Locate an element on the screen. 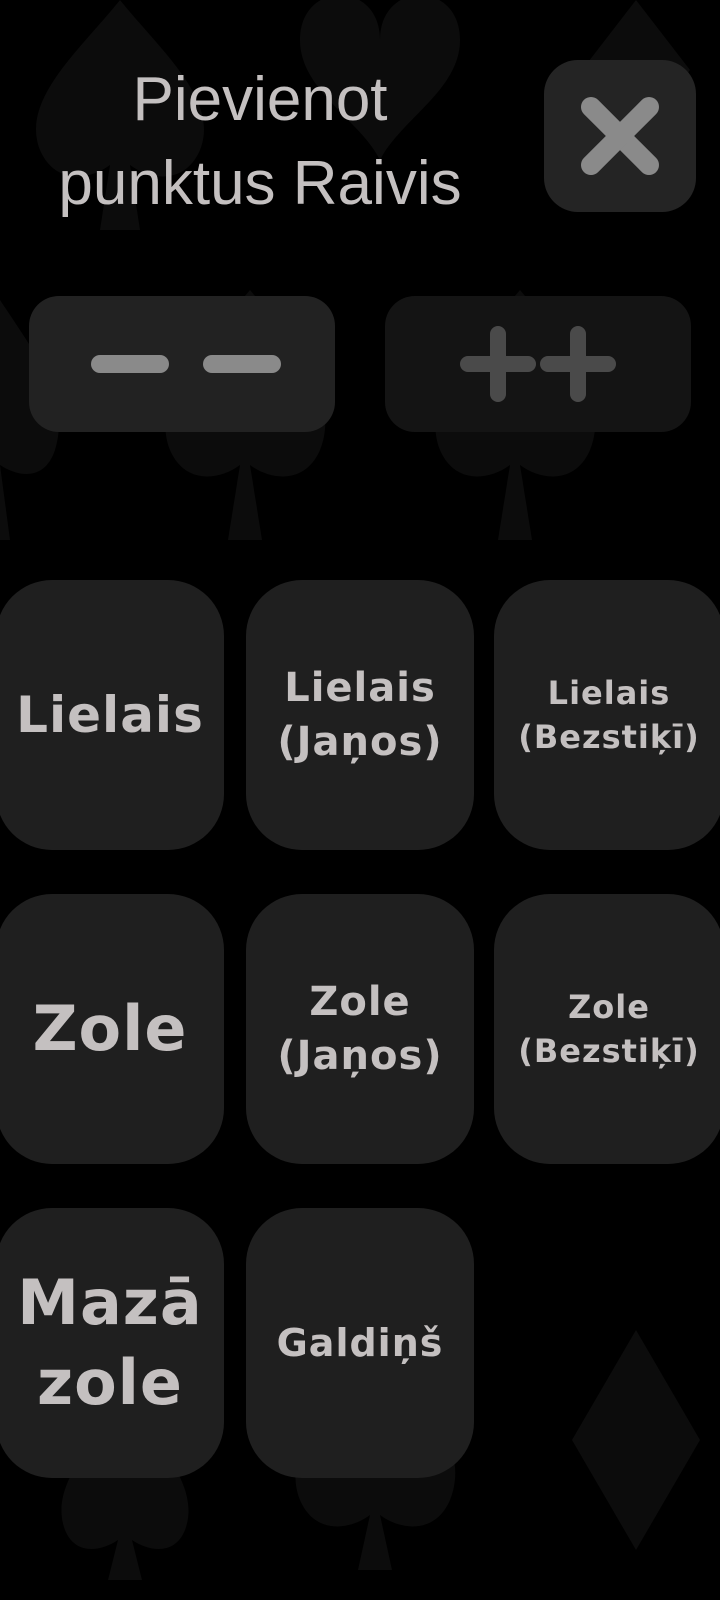 The width and height of the screenshot is (720, 1600). game-button-zole-bezstiki: Zole (Bezstiķī) is located at coordinates (607, 1029).